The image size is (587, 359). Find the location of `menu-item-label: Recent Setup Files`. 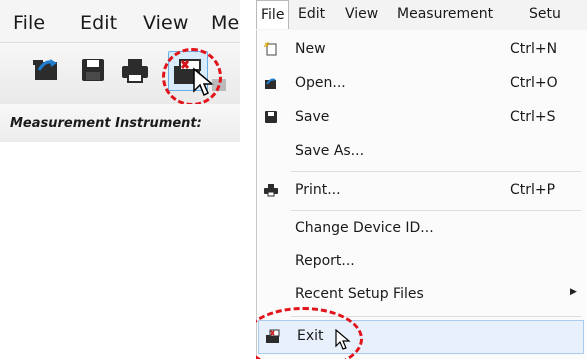

menu-item-label: Recent Setup Files is located at coordinates (359, 294).